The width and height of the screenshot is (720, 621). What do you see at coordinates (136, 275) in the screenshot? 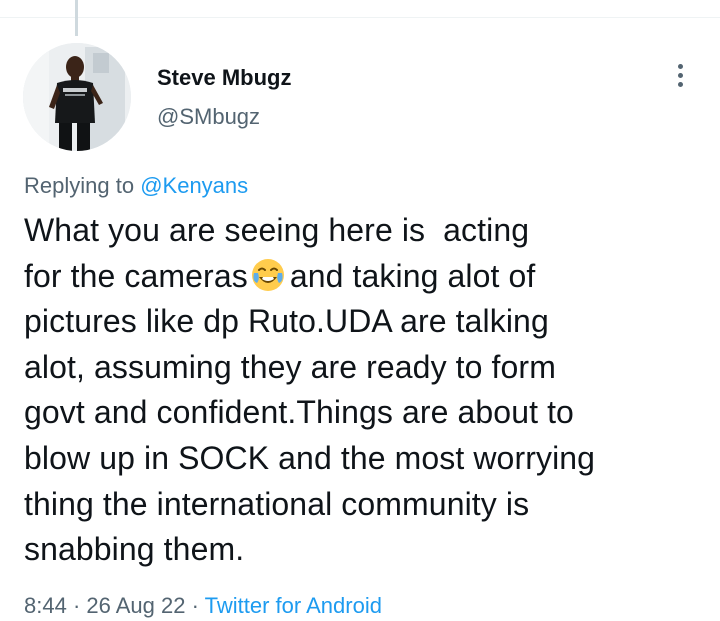
I see `tweet-text-segment: for the cameras` at bounding box center [136, 275].